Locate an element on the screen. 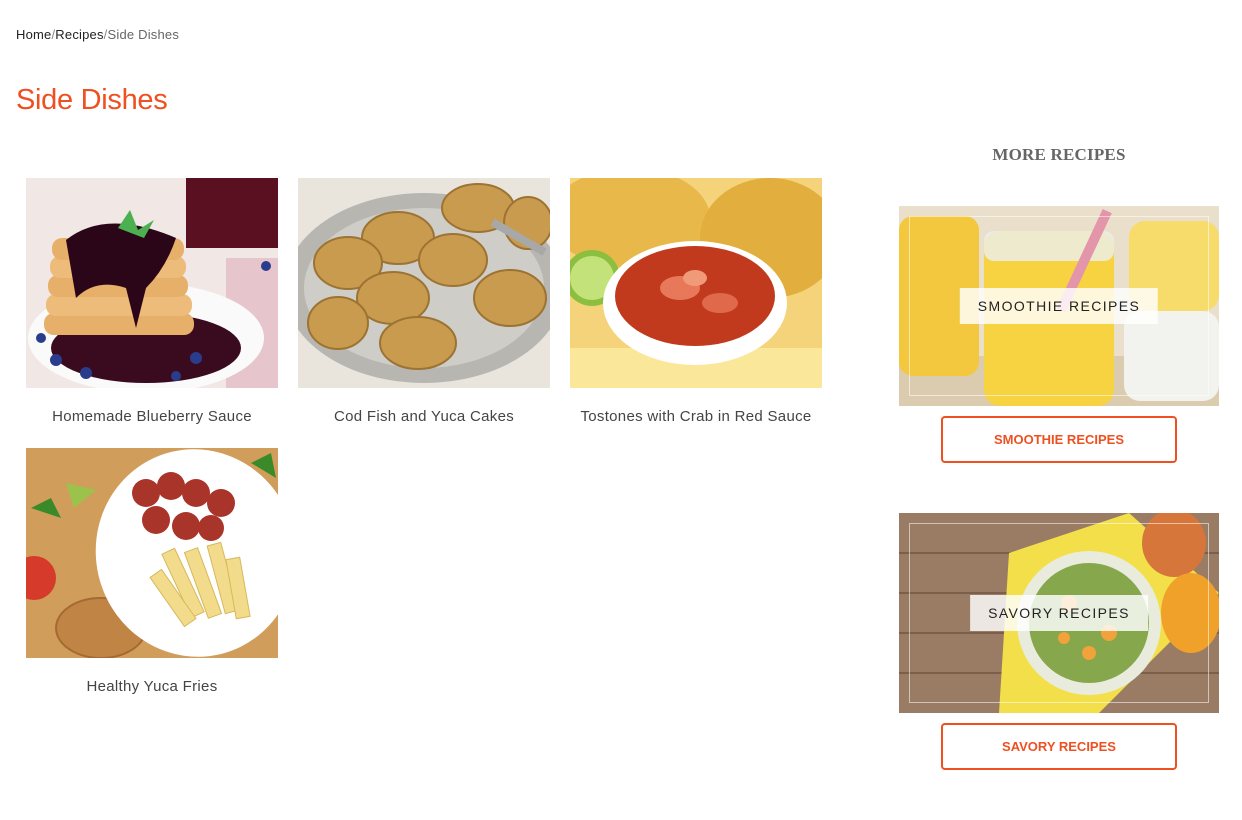  fish-cakes-image is located at coordinates (424, 283).